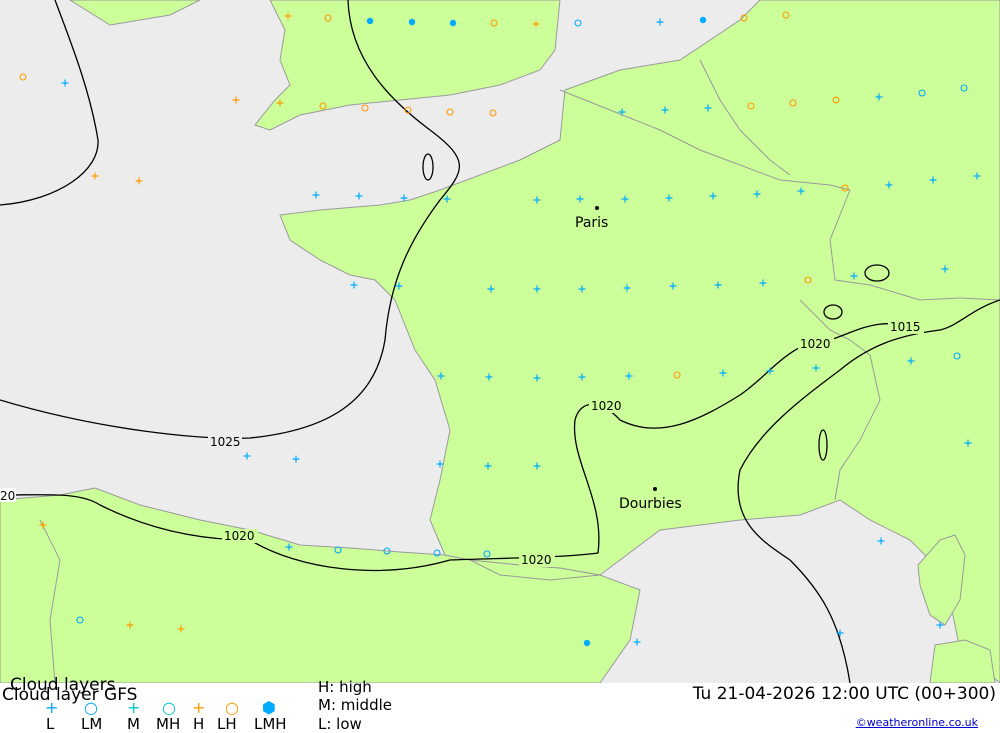 The height and width of the screenshot is (733, 1000). What do you see at coordinates (815, 344) in the screenshot?
I see `isobar-label-1020-e: 1020` at bounding box center [815, 344].